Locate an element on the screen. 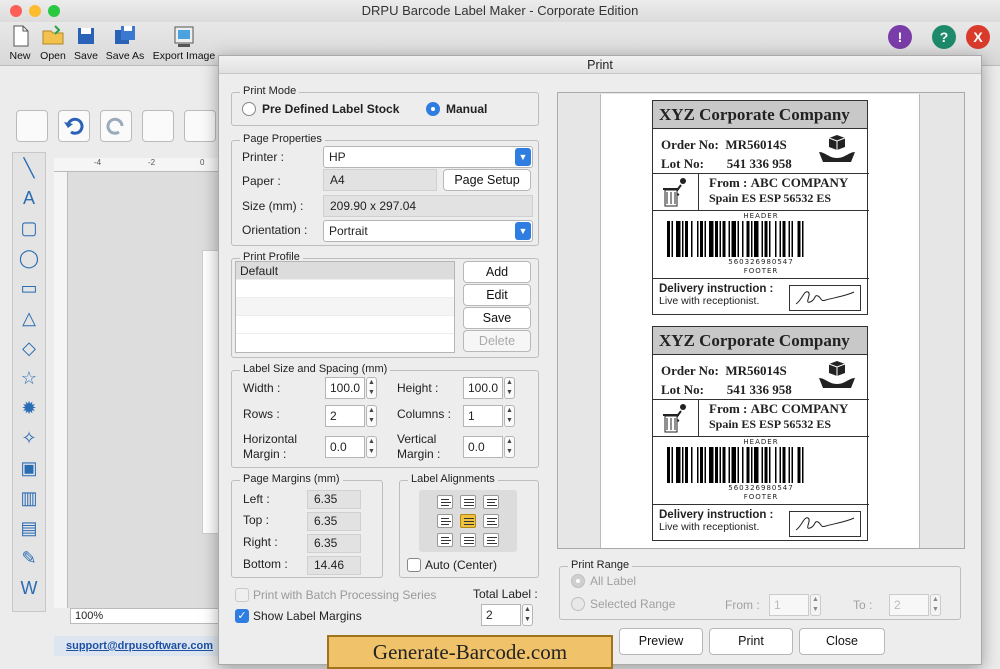  orientation-select: Portrait ▼ is located at coordinates (428, 231).